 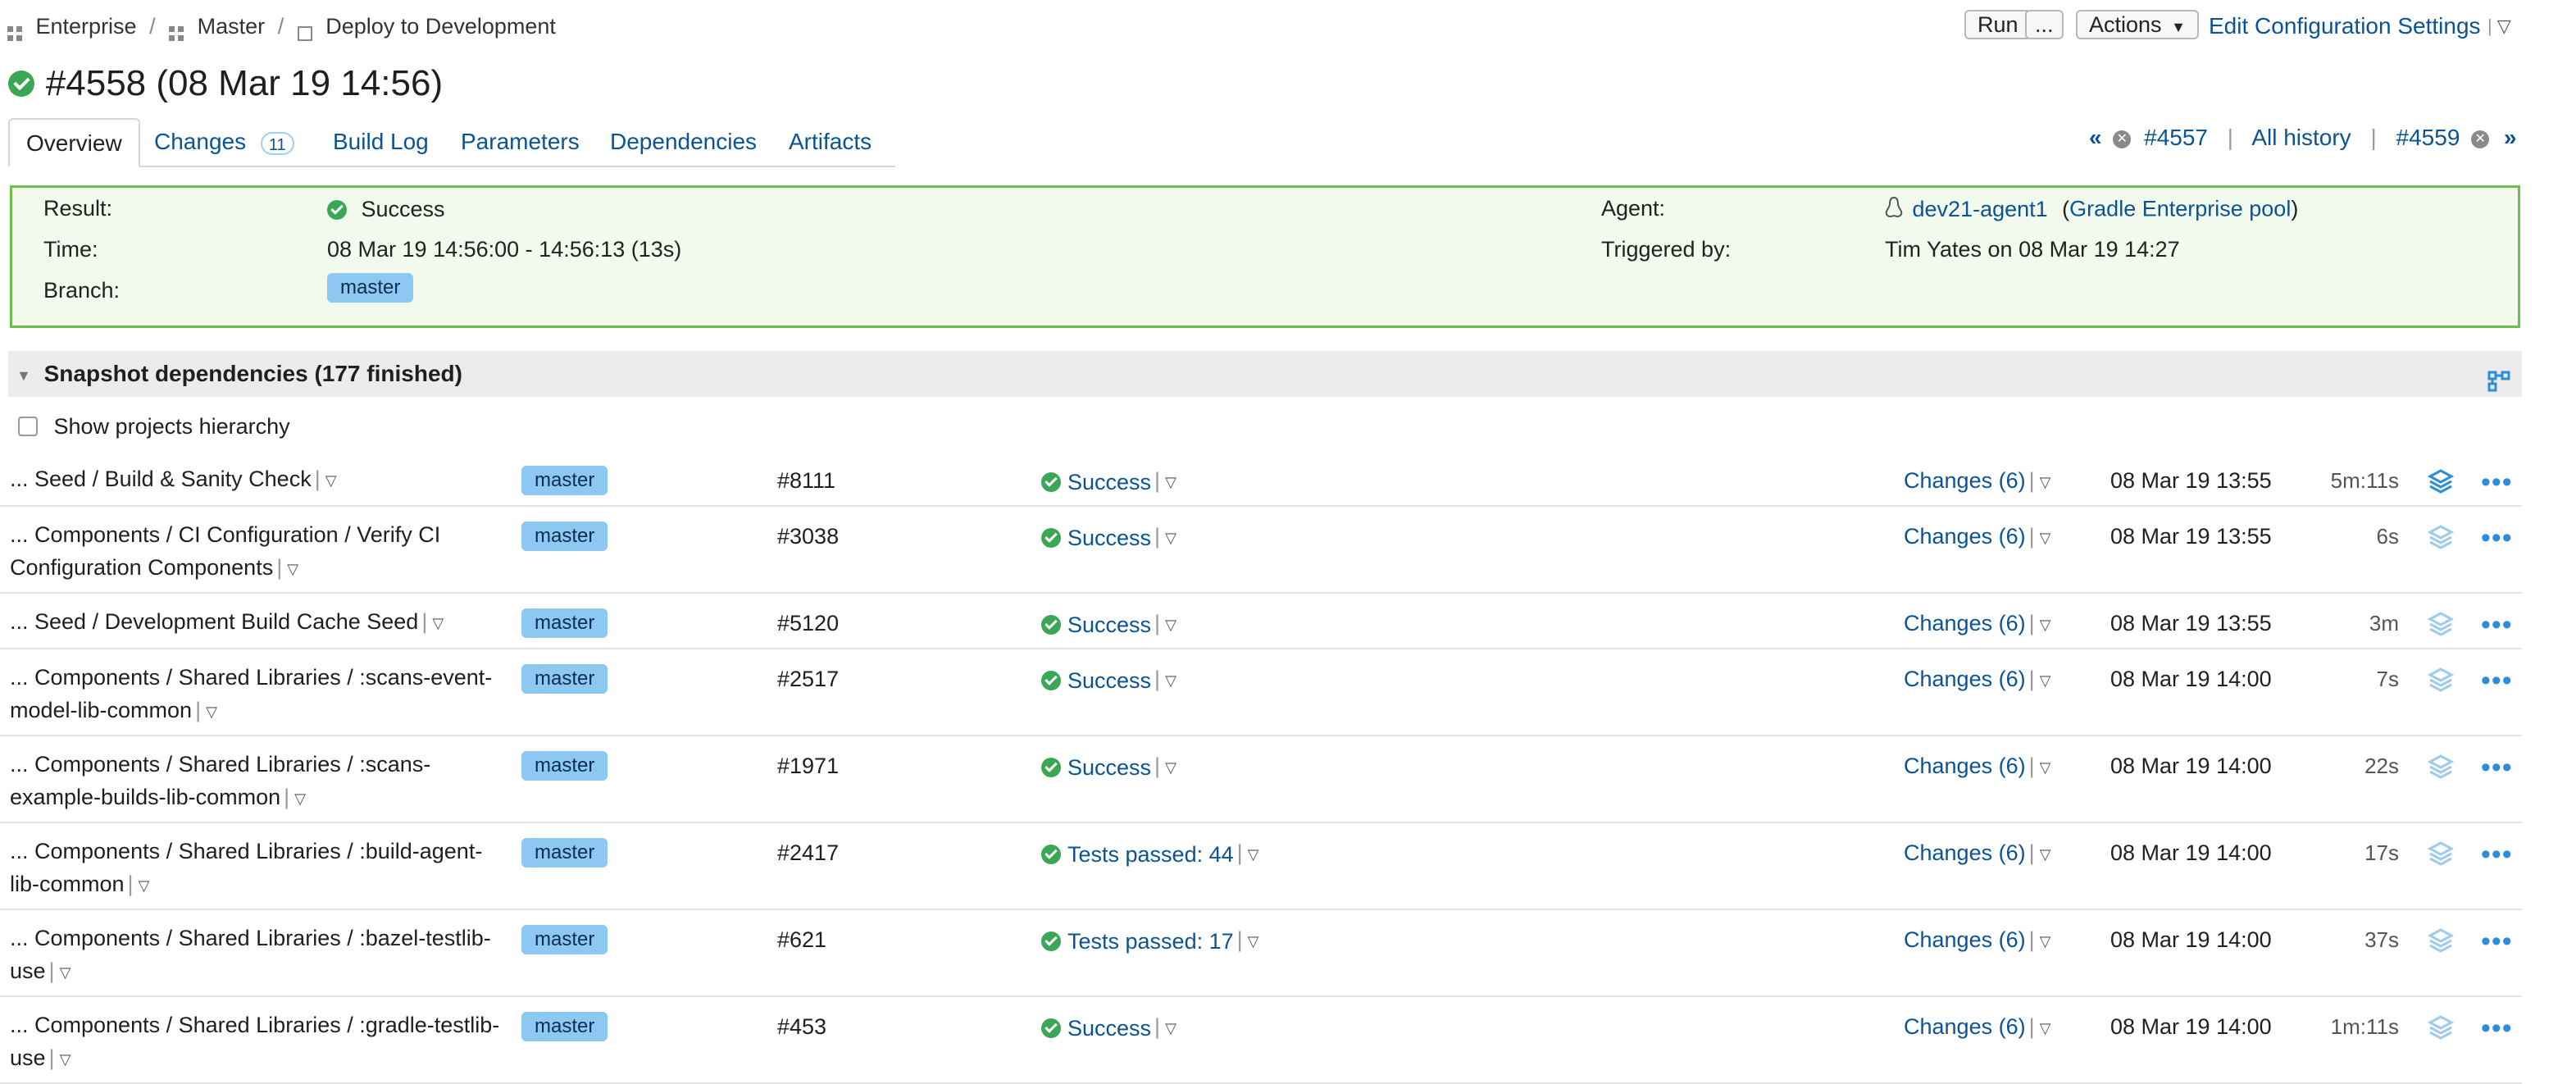 What do you see at coordinates (520, 142) in the screenshot?
I see `tab-parameters: Parameters` at bounding box center [520, 142].